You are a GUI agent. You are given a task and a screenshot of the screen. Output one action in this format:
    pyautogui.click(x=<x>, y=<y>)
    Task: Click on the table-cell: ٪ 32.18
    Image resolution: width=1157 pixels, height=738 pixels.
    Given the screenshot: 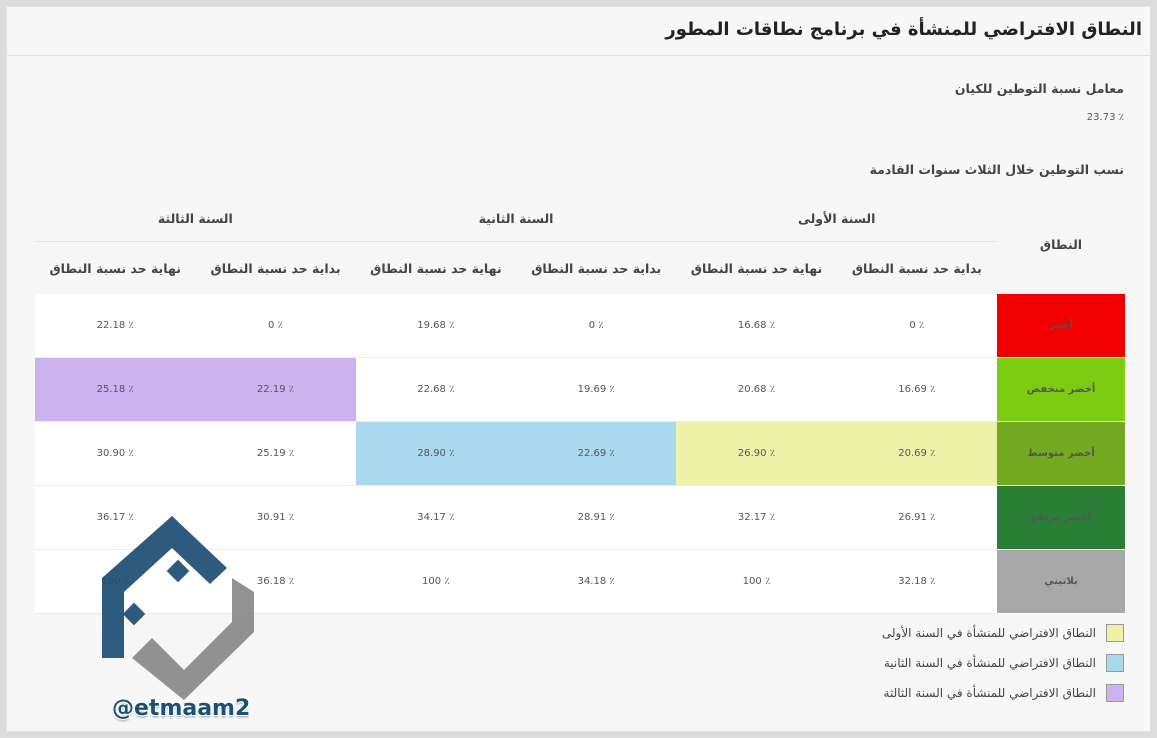 What is the action you would take?
    pyautogui.click(x=916, y=581)
    